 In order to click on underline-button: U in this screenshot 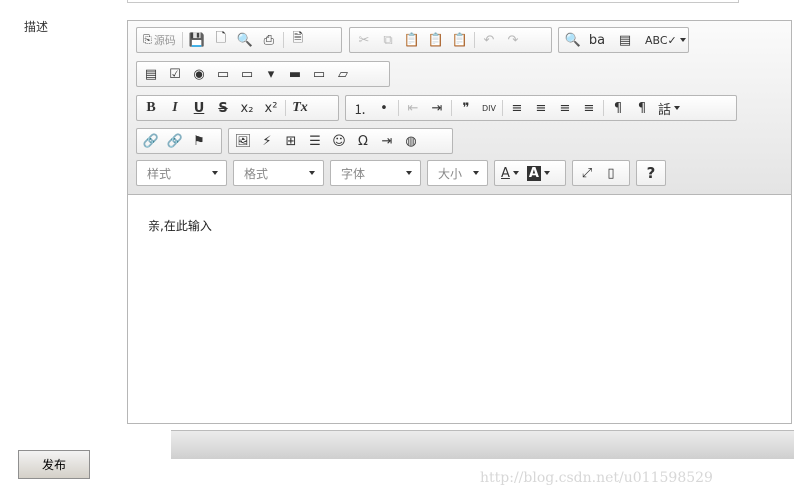, I will do `click(199, 108)`.